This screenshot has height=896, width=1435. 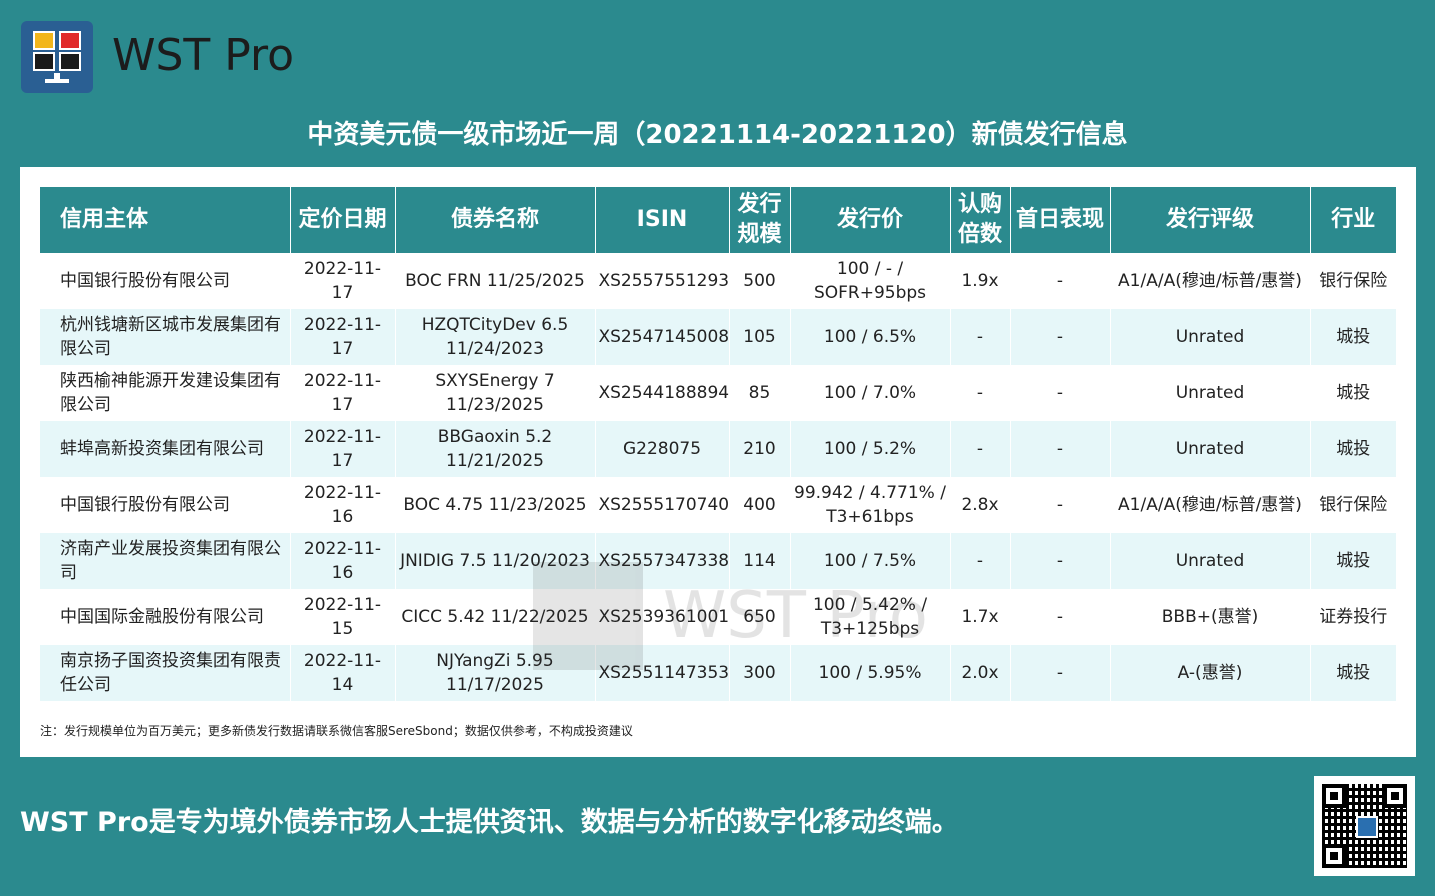 I want to click on column-header: 发行评级, so click(x=1209, y=220).